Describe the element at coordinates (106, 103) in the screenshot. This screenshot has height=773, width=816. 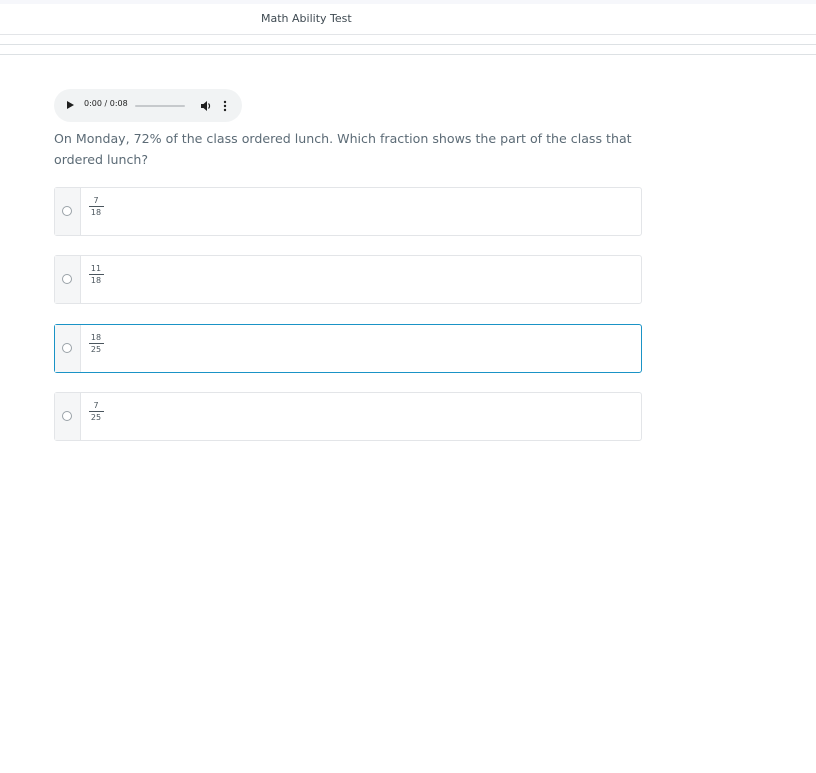
I see `audio-time: 0:00 / 0:08` at that location.